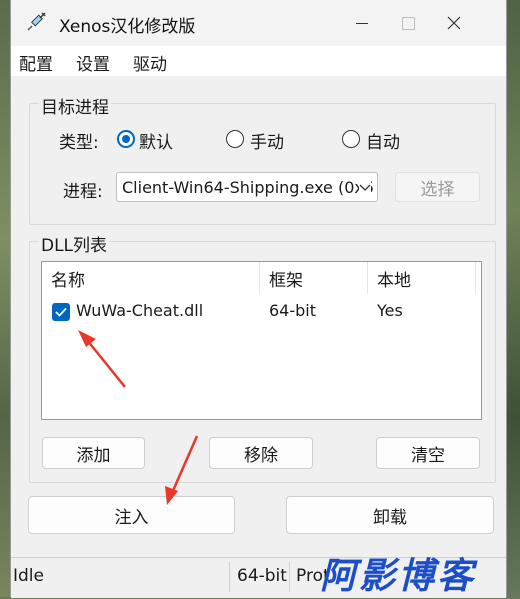 The image size is (520, 599). What do you see at coordinates (513, 298) in the screenshot?
I see `background-right` at bounding box center [513, 298].